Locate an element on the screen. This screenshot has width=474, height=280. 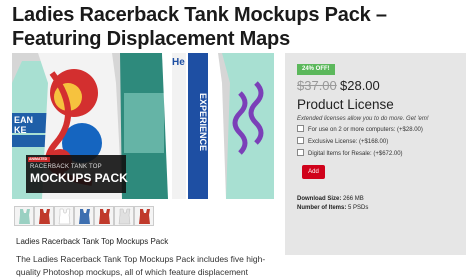
left-shirt-text: EAN KE is located at coordinates (24, 125).